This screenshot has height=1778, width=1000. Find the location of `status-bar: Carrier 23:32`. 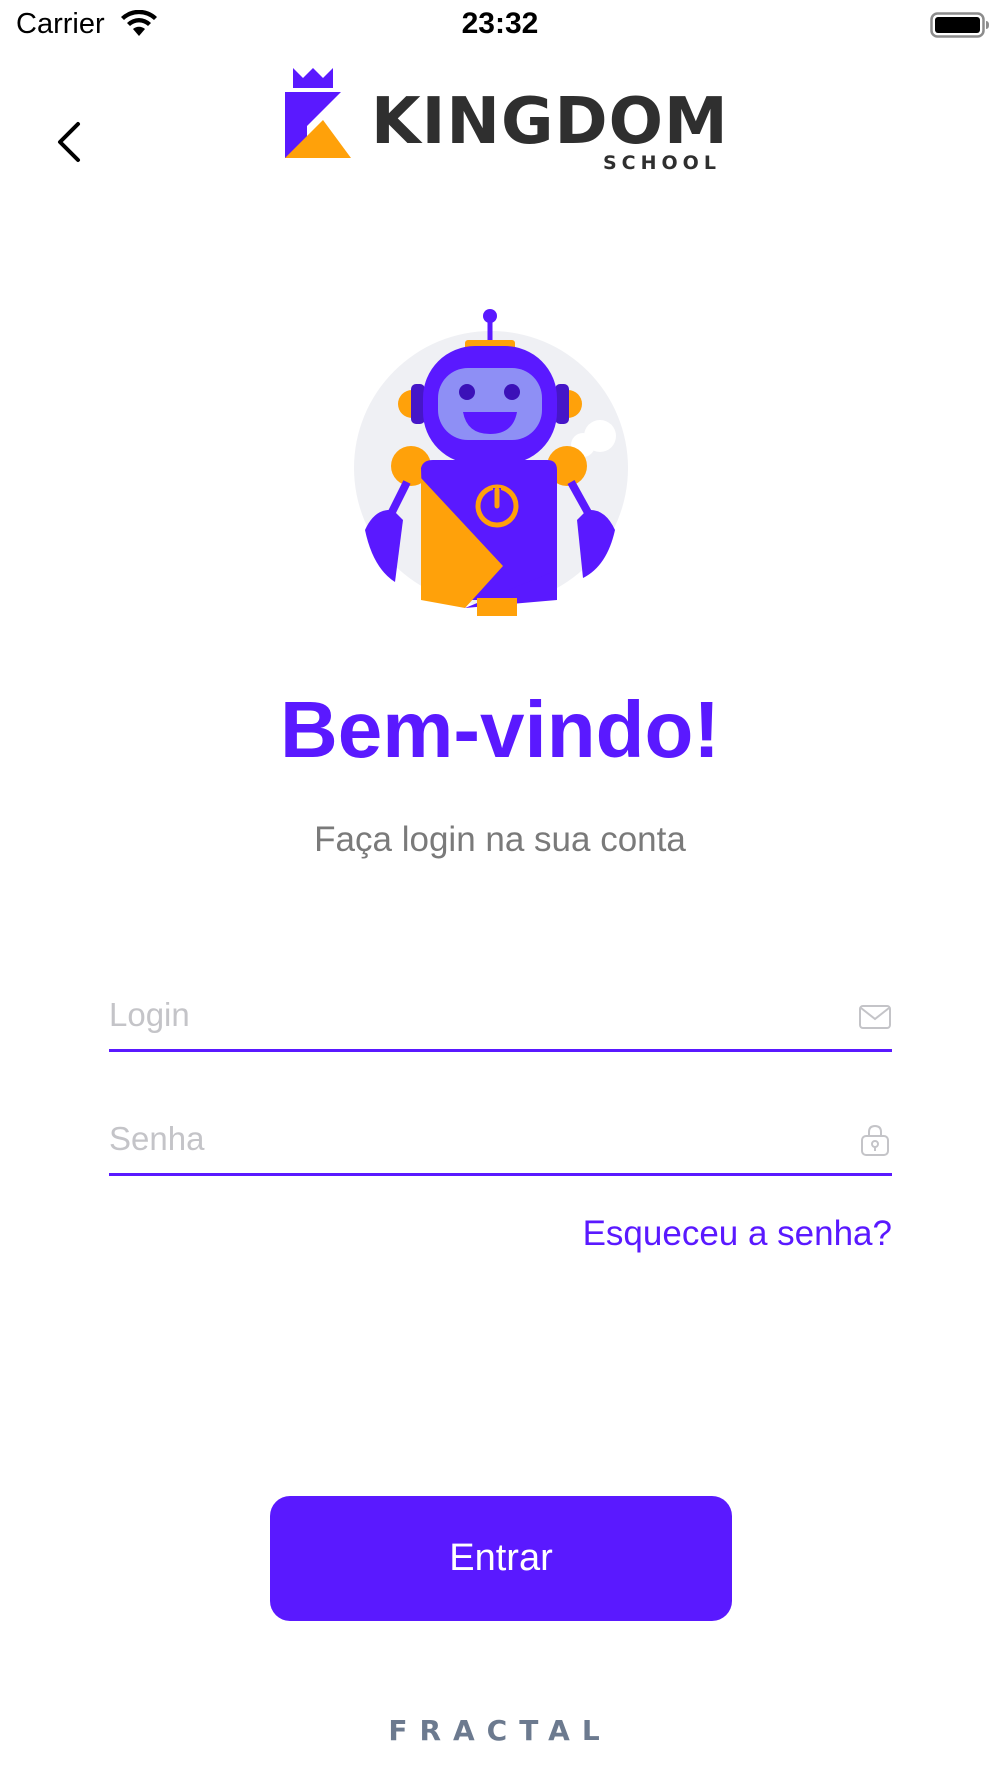

status-bar: Carrier 23:32 is located at coordinates (500, 25).